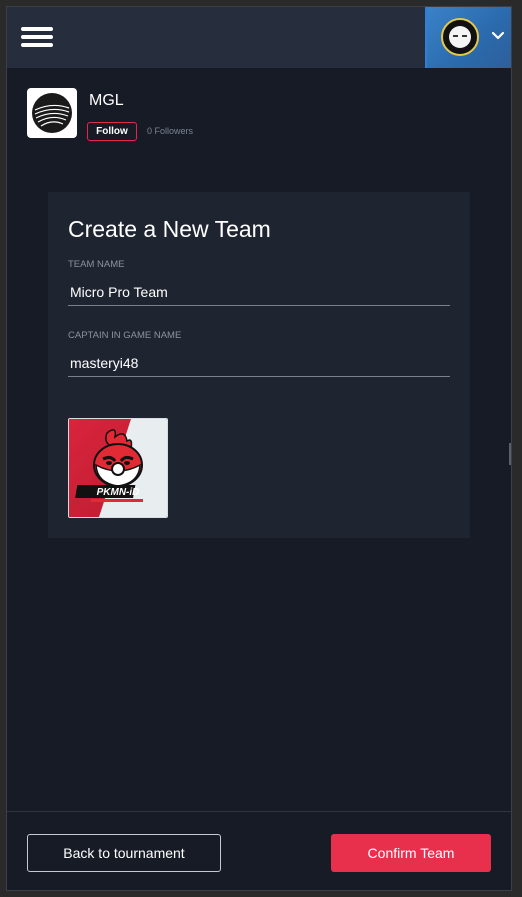 This screenshot has width=522, height=897. I want to click on follow-button: Follow, so click(112, 131).